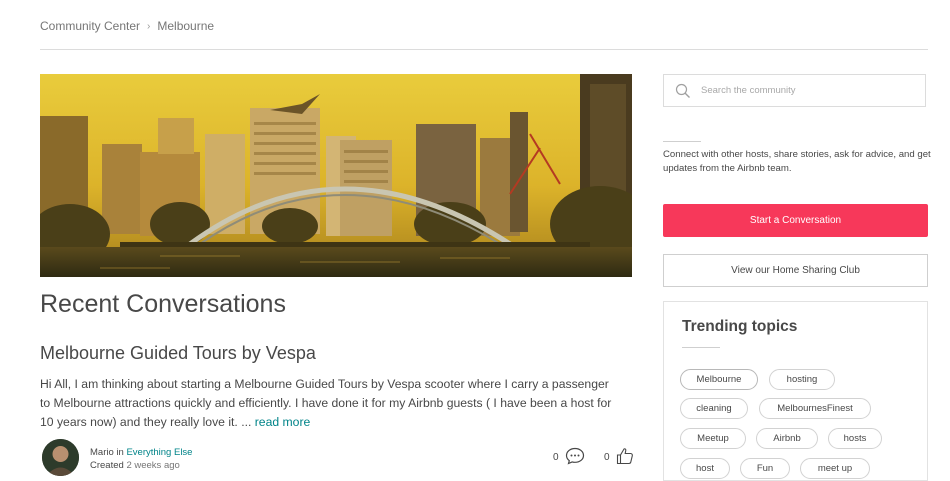  I want to click on start-conversation-button: Start a Conversation, so click(795, 220).